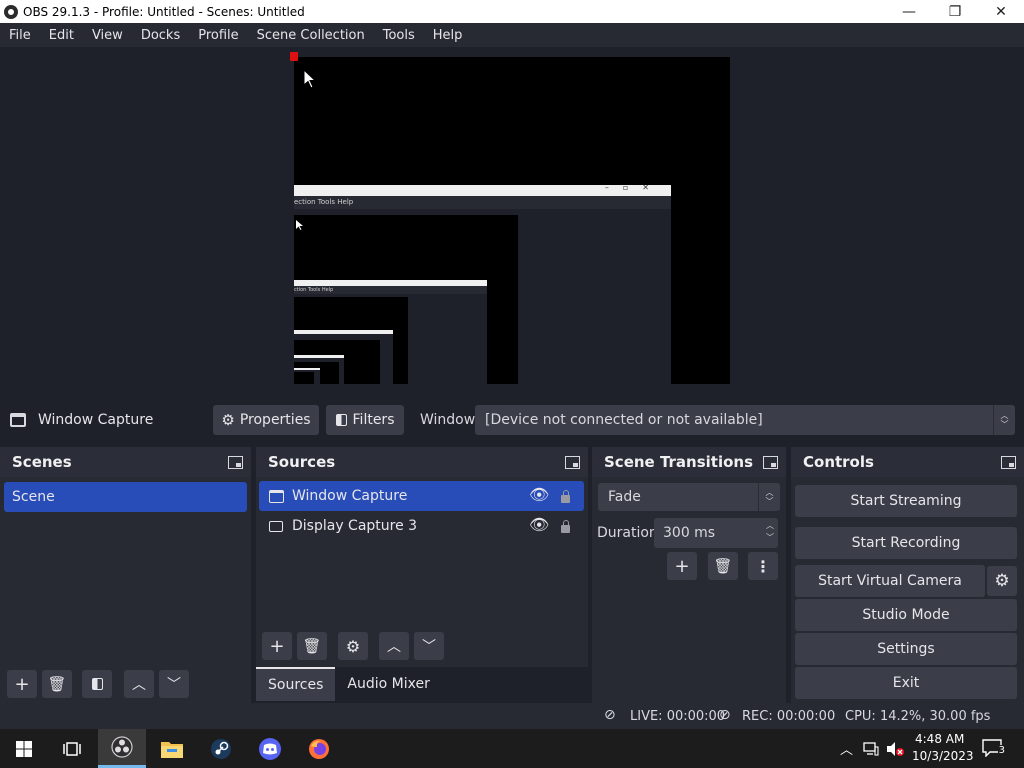 The width and height of the screenshot is (1024, 768). Describe the element at coordinates (160, 35) in the screenshot. I see `menu-docks: Docks` at that location.